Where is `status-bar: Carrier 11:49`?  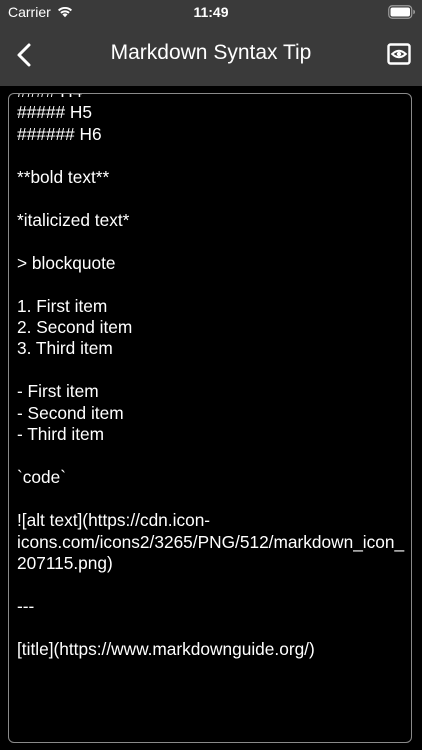 status-bar: Carrier 11:49 is located at coordinates (211, 12).